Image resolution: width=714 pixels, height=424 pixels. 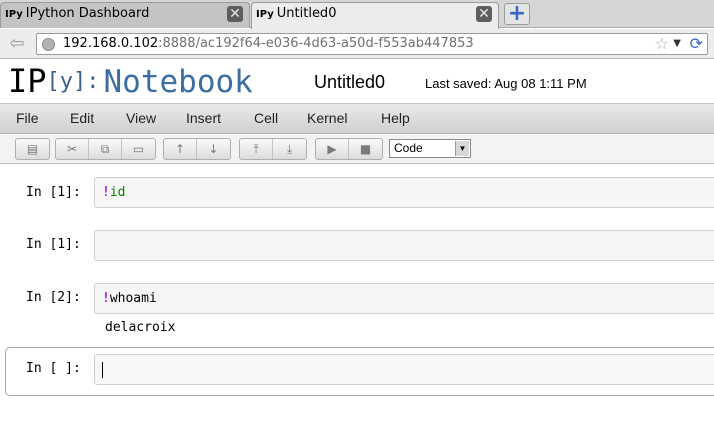 I want to click on paste-icon: ▭, so click(x=138, y=149).